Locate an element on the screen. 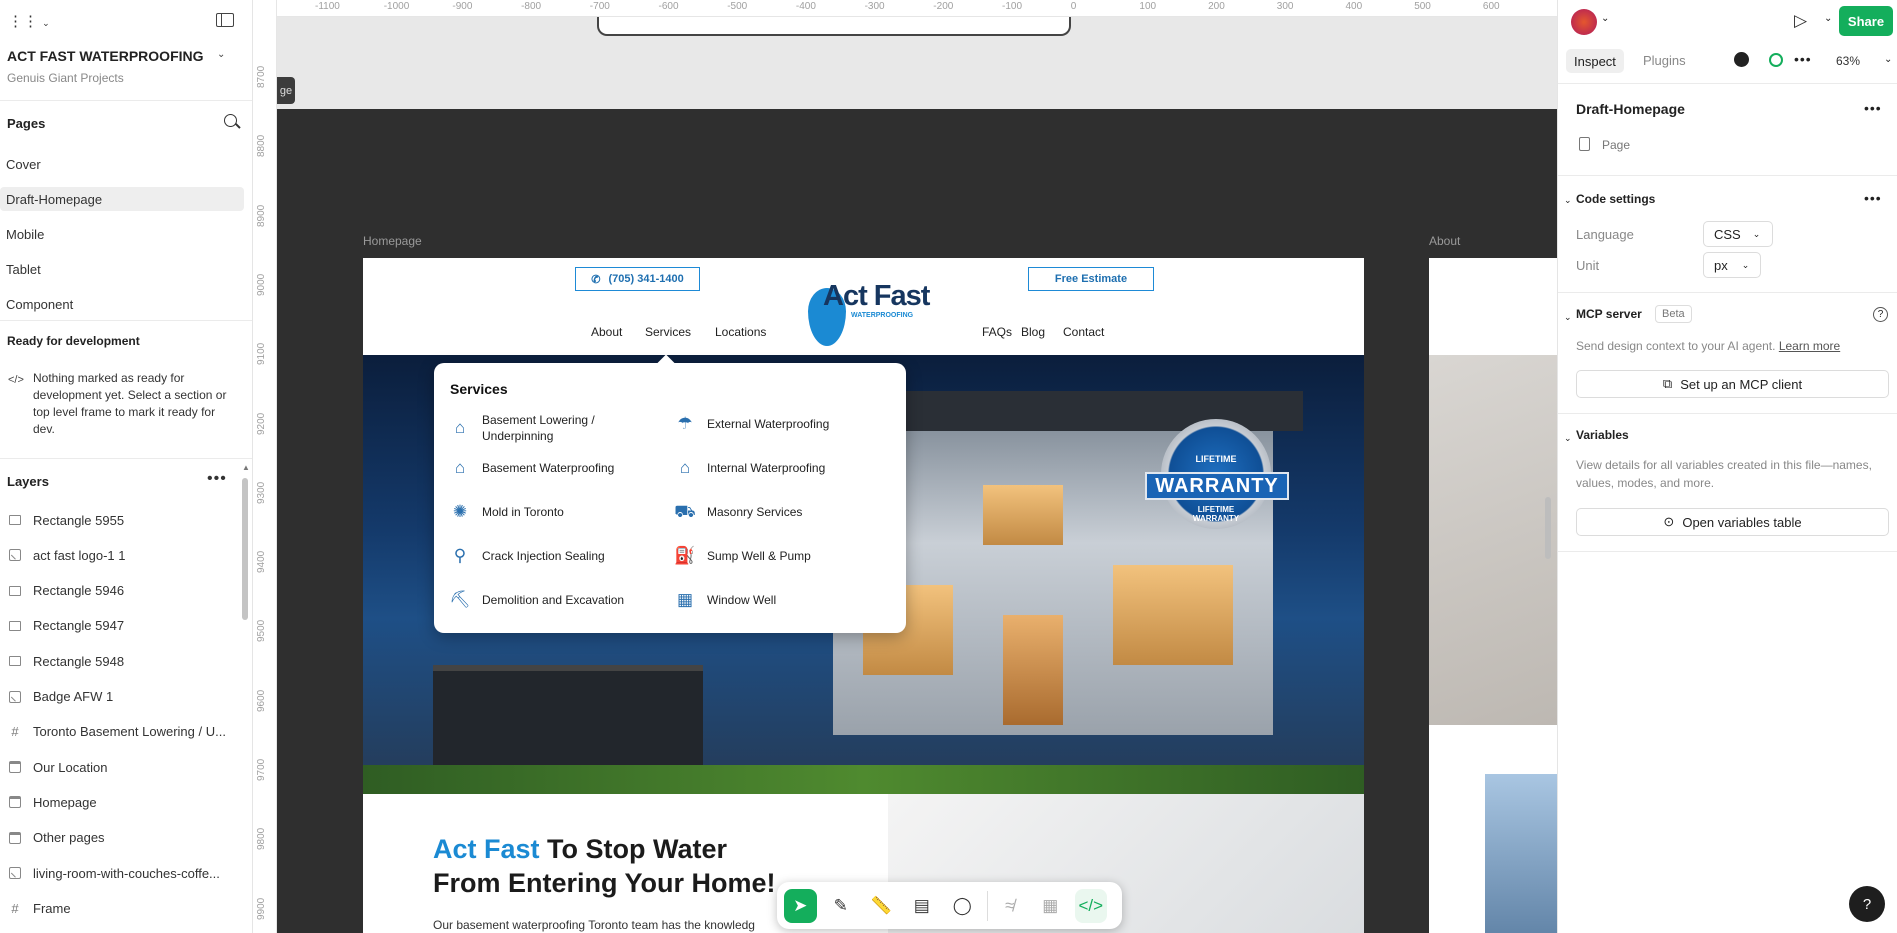 The height and width of the screenshot is (933, 1897). layer-row: Badge AFW 1 is located at coordinates (124, 697).